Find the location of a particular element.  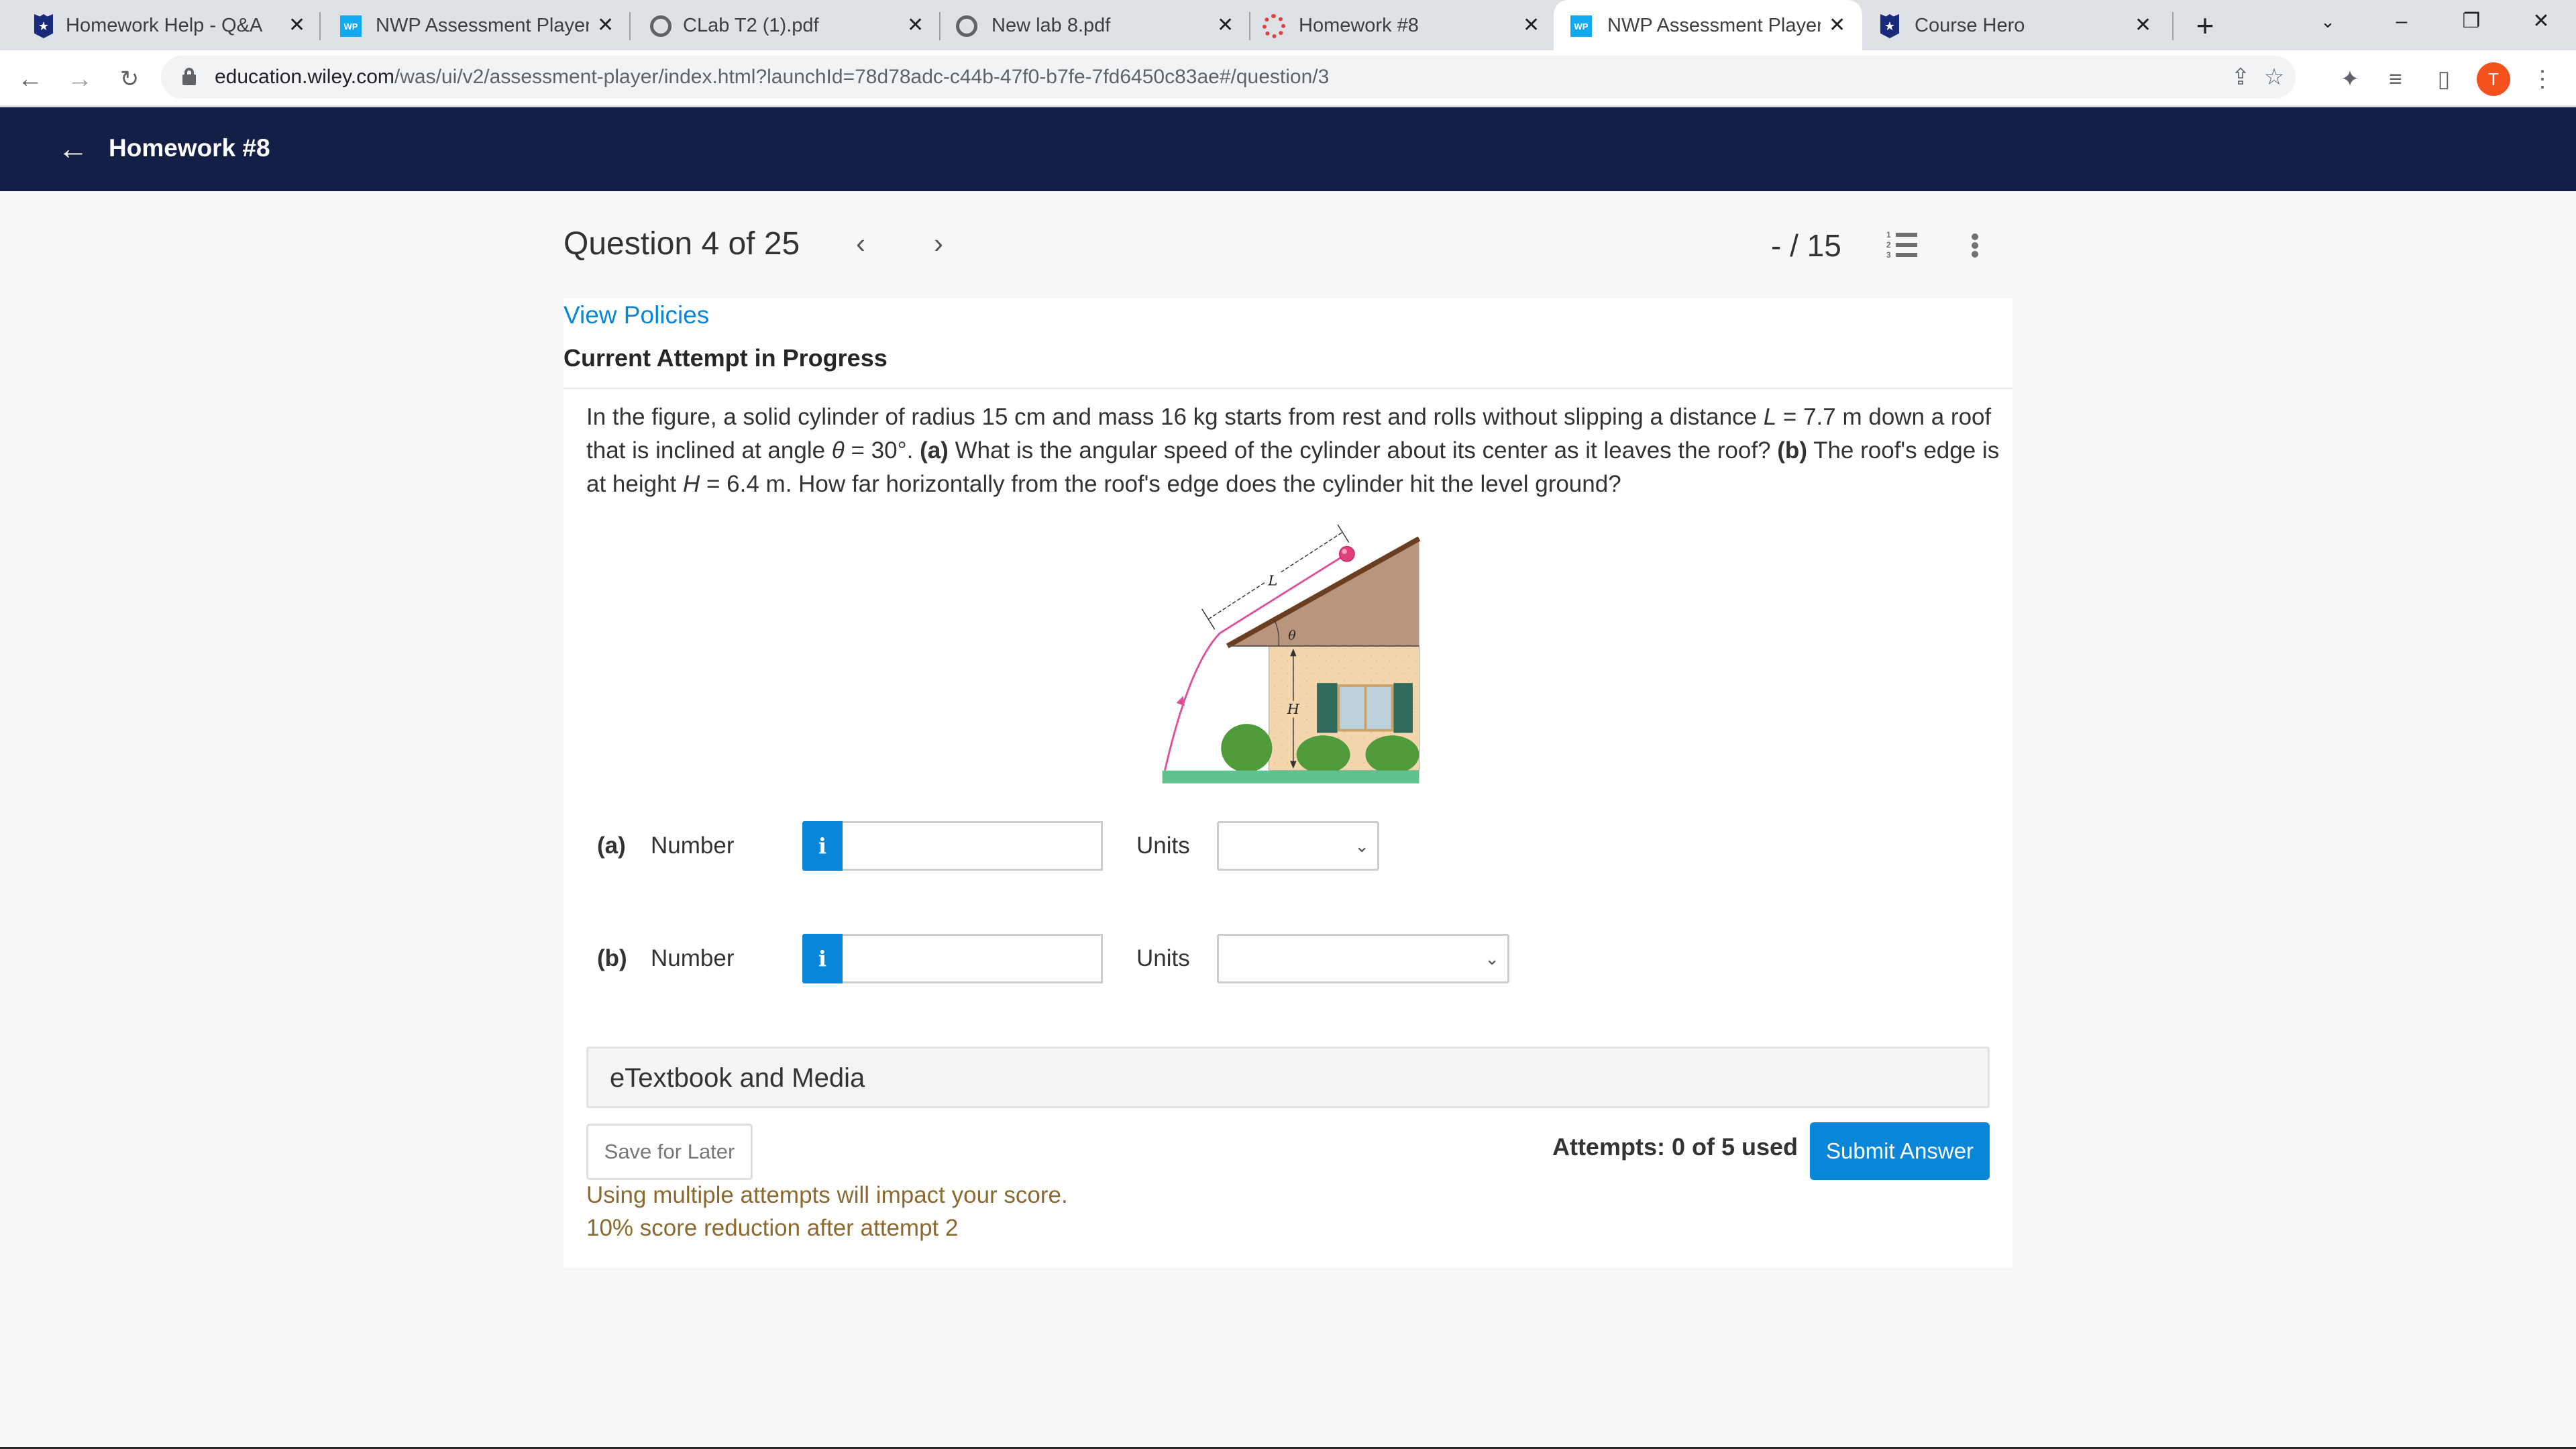

app-header: ← Homework #8 is located at coordinates (1288, 149).